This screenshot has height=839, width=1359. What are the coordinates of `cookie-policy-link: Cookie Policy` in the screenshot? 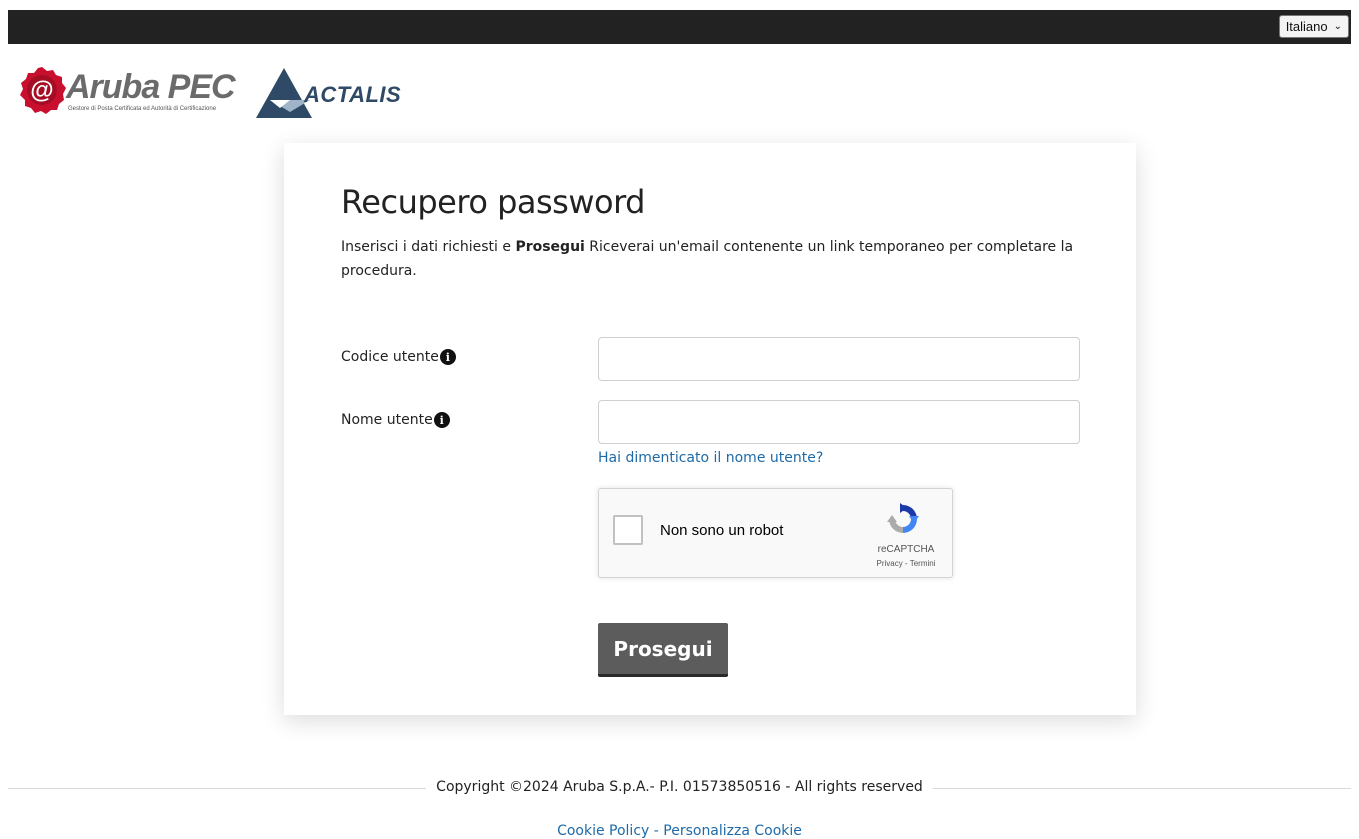 It's located at (603, 831).